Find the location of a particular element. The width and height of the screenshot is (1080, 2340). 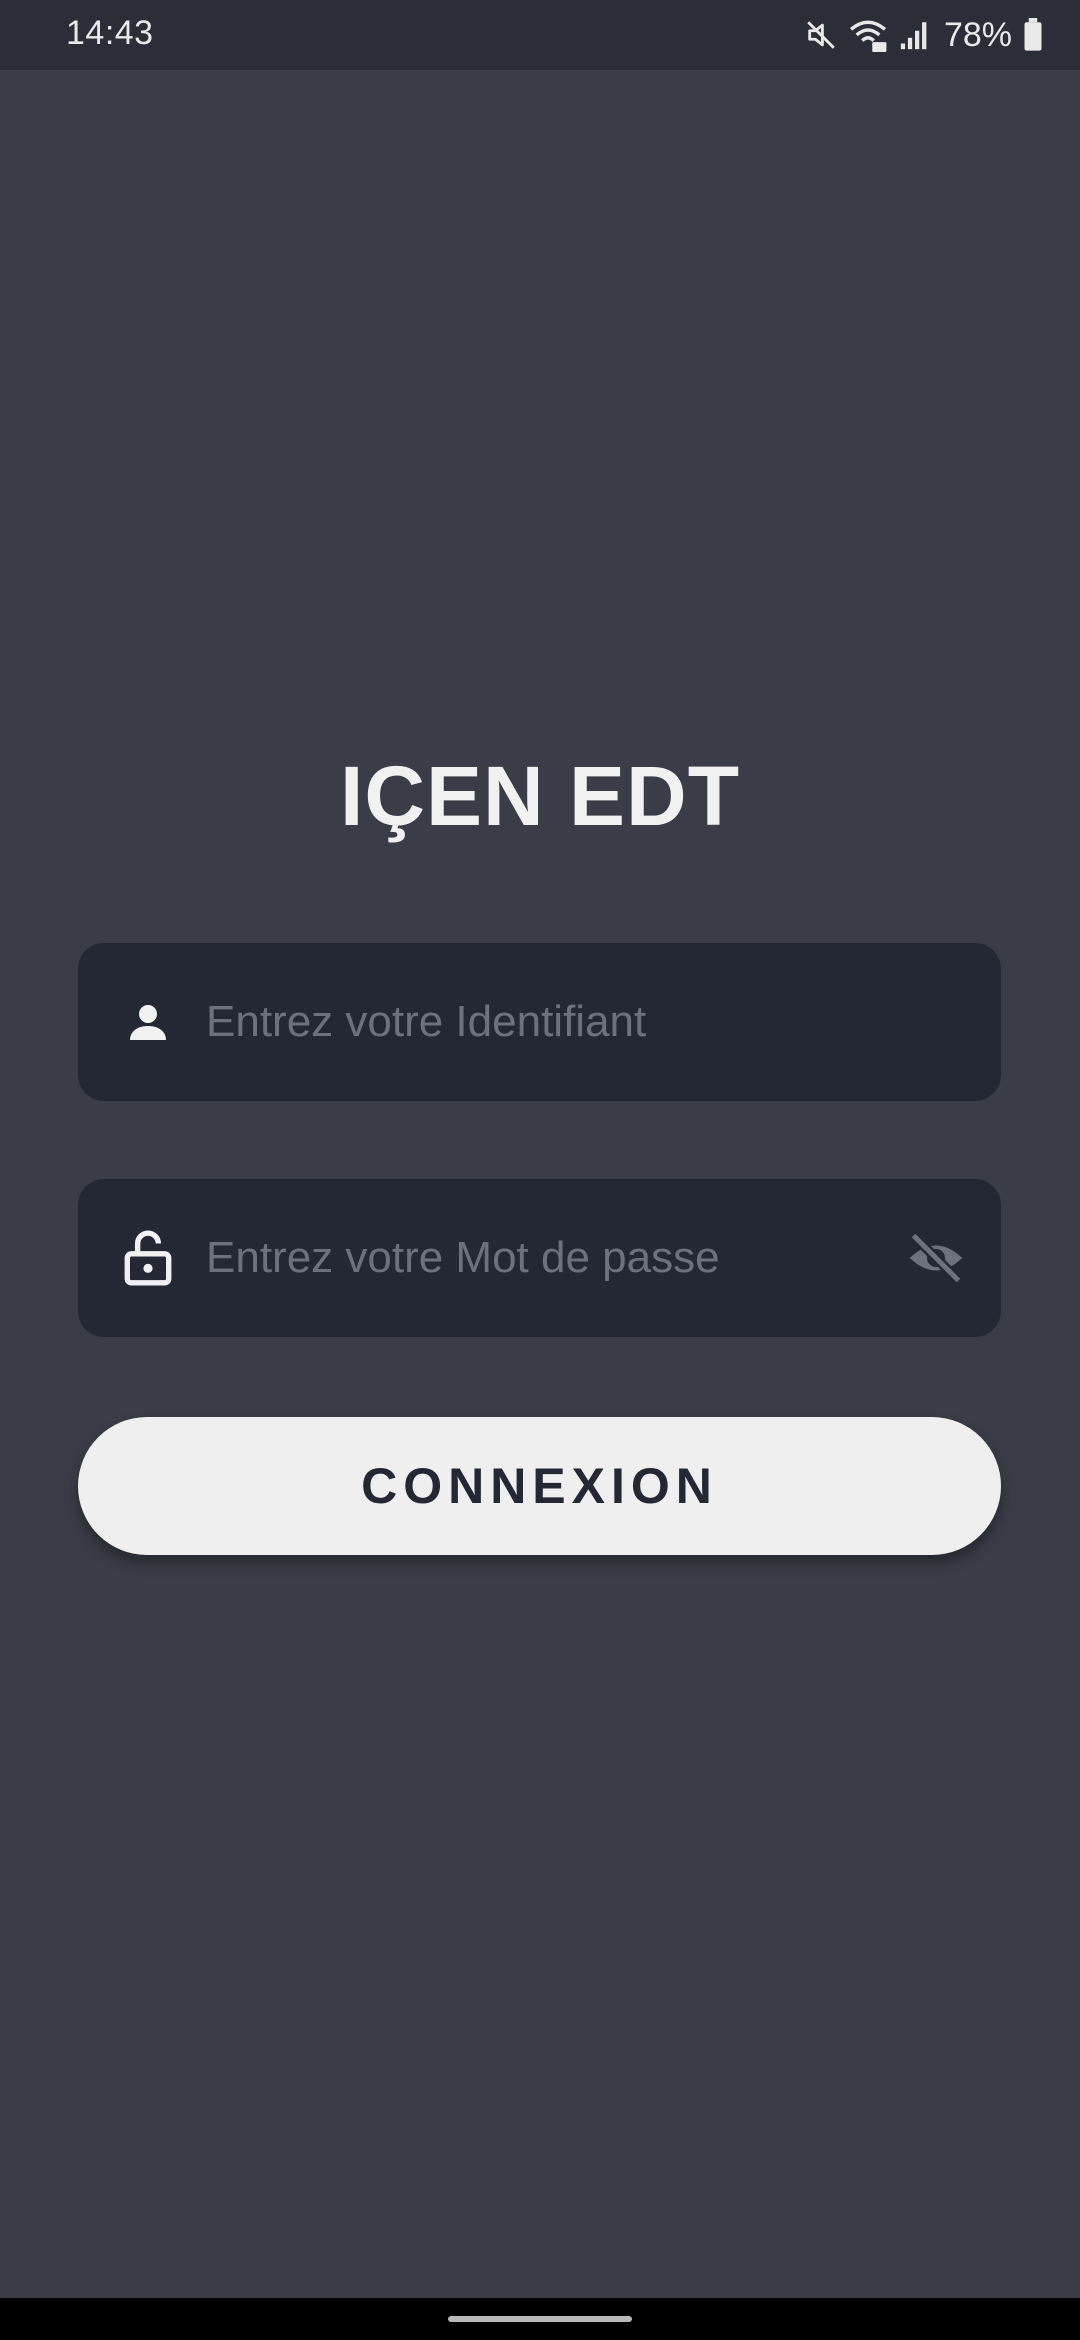

password-input is located at coordinates (556, 1258).